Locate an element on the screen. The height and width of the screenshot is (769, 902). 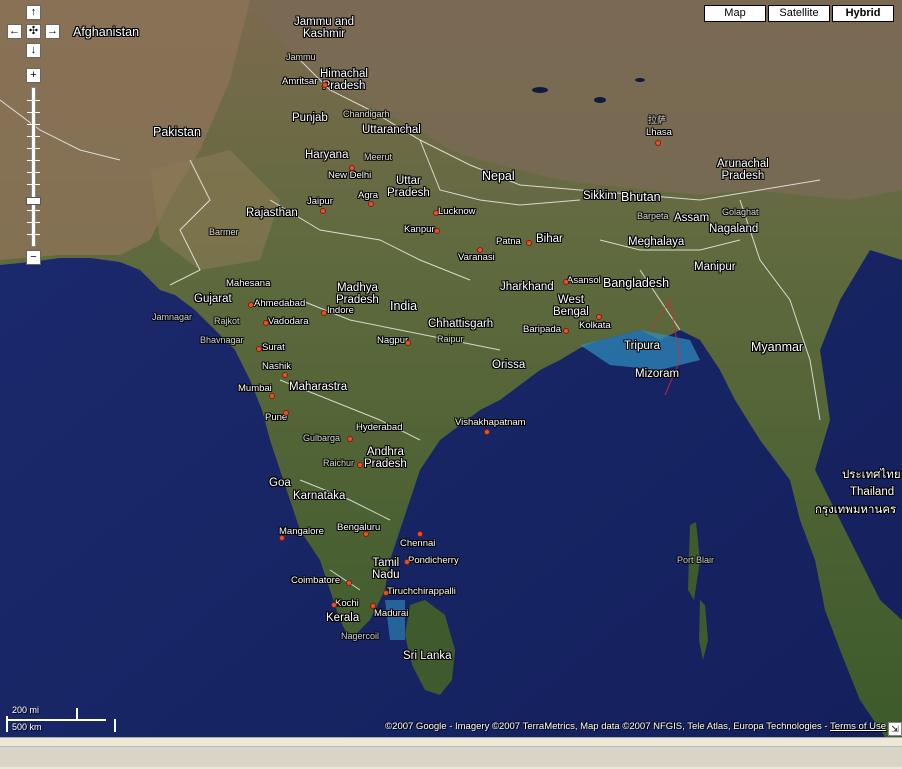
label-meerut: Meerut is located at coordinates (378, 157).